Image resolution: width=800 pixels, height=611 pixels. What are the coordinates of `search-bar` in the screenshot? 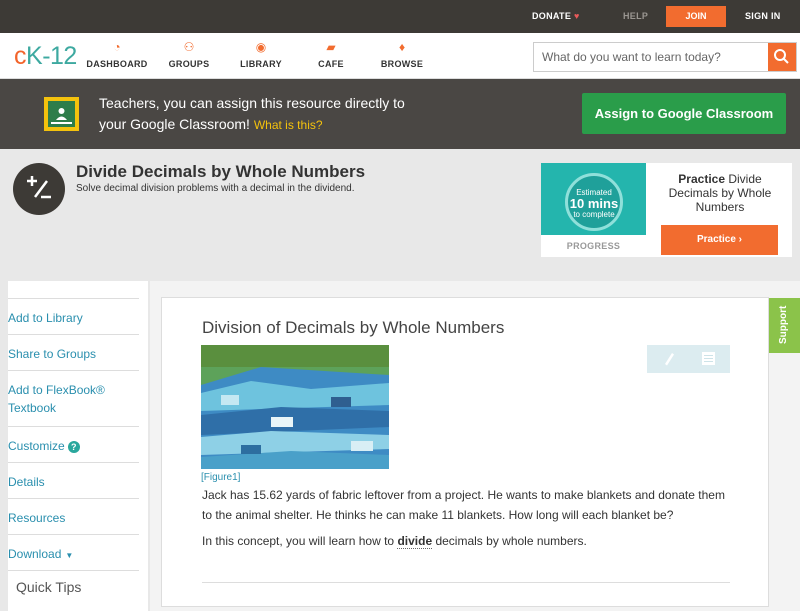 It's located at (665, 57).